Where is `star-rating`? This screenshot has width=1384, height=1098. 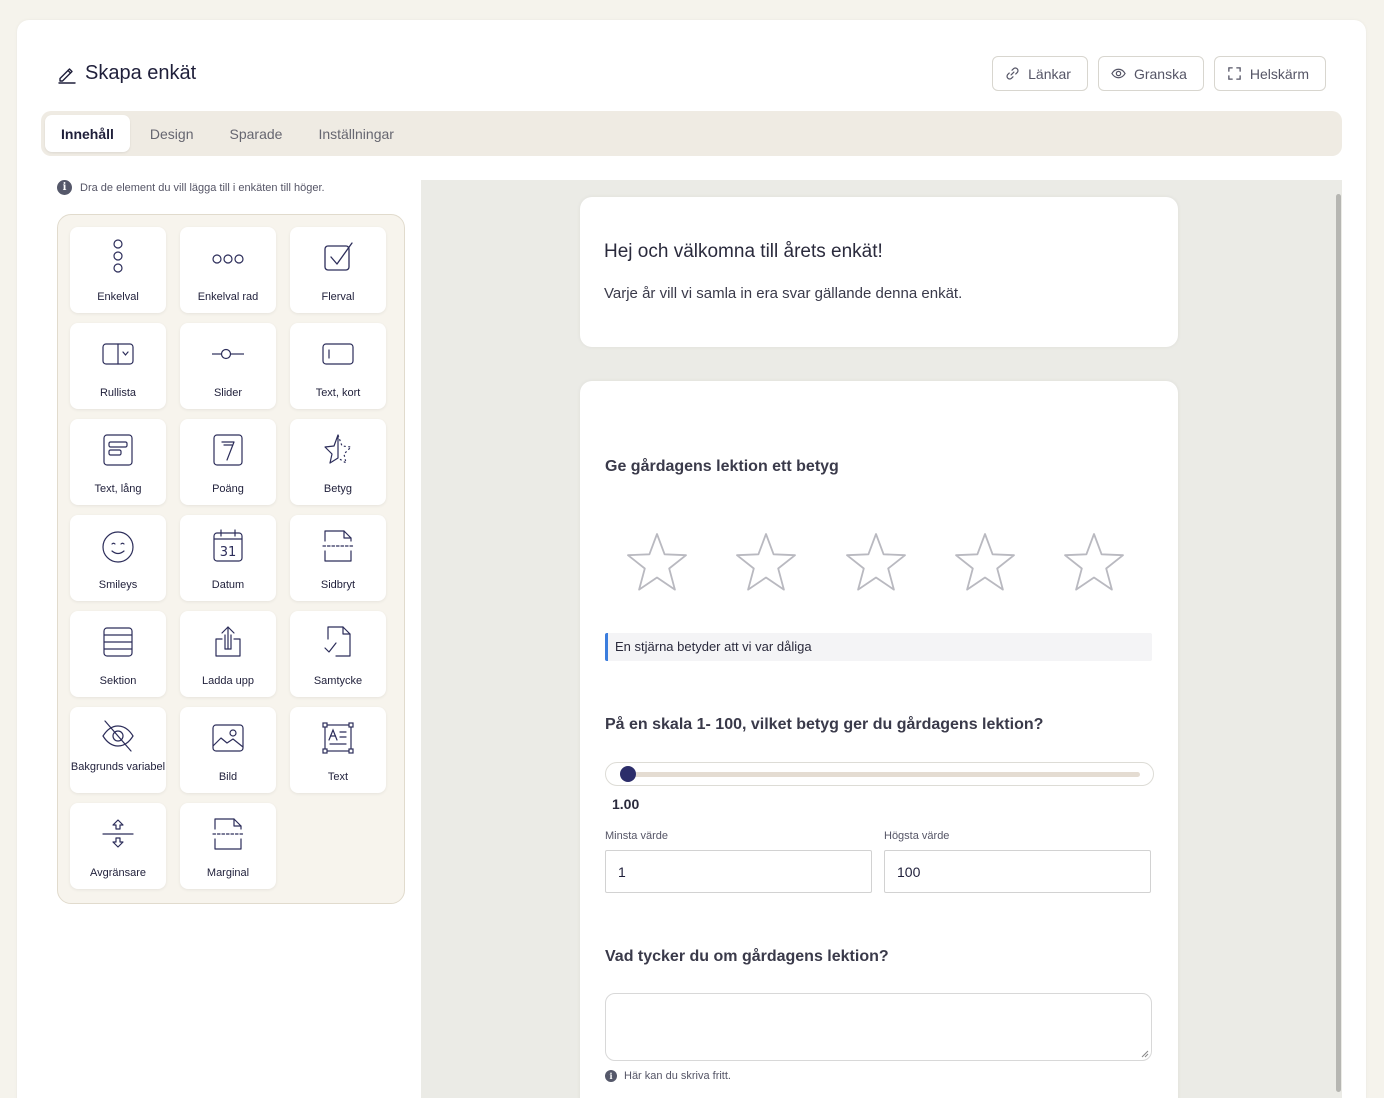 star-rating is located at coordinates (885, 563).